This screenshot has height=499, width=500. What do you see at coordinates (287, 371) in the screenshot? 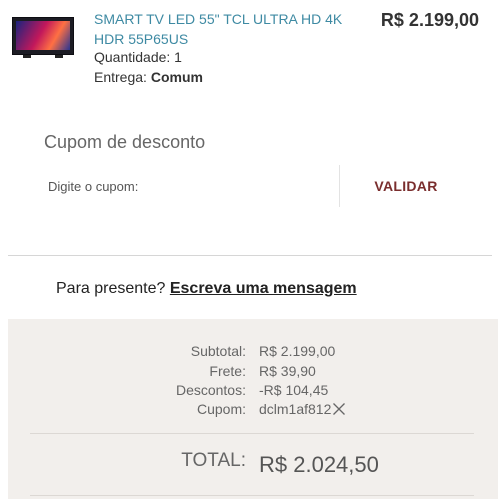
I see `shipping-value: R$ 39,90` at bounding box center [287, 371].